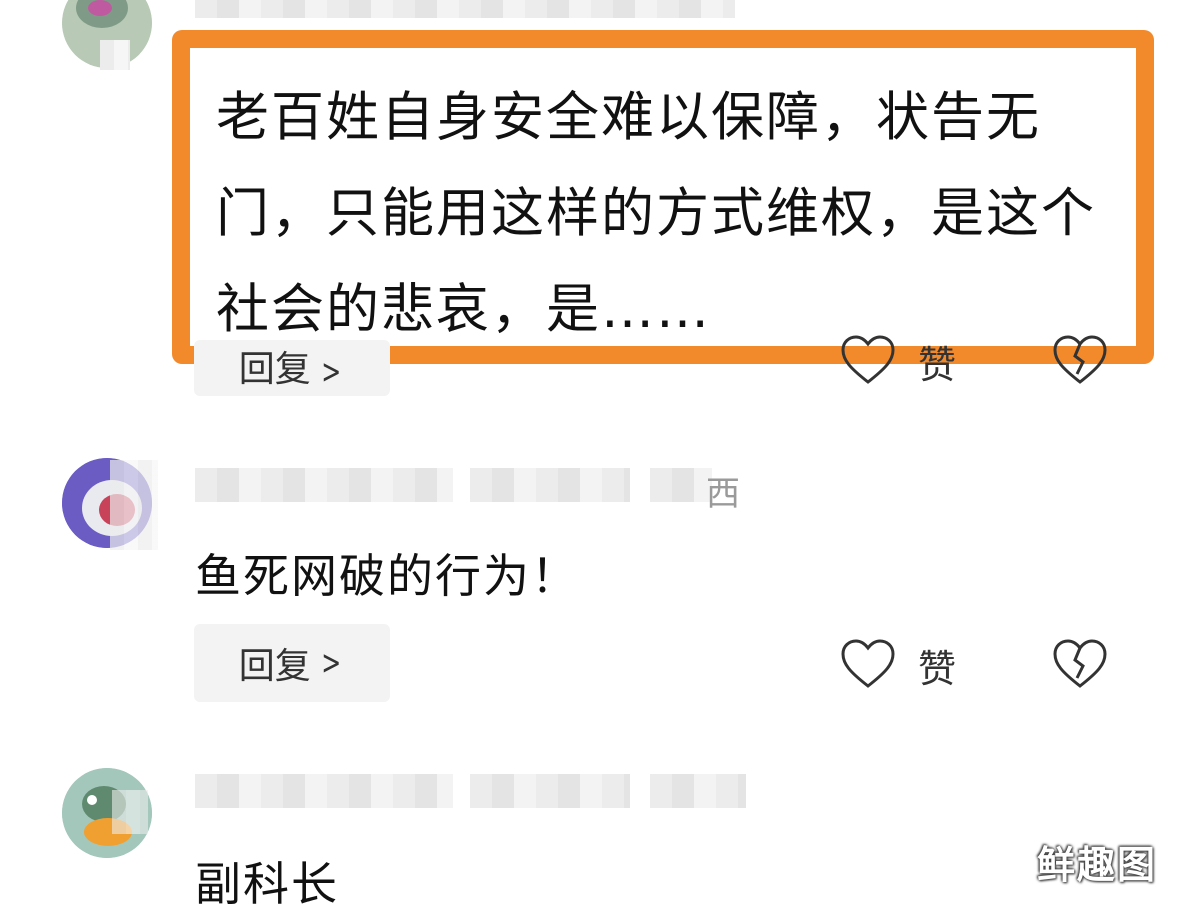 This screenshot has height=915, width=1179. I want to click on watermark: 鲜趣图, so click(1096, 865).